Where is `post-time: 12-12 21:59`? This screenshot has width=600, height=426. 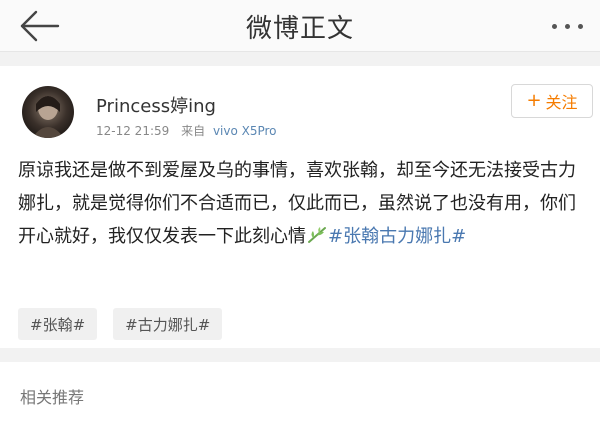 post-time: 12-12 21:59 is located at coordinates (133, 131).